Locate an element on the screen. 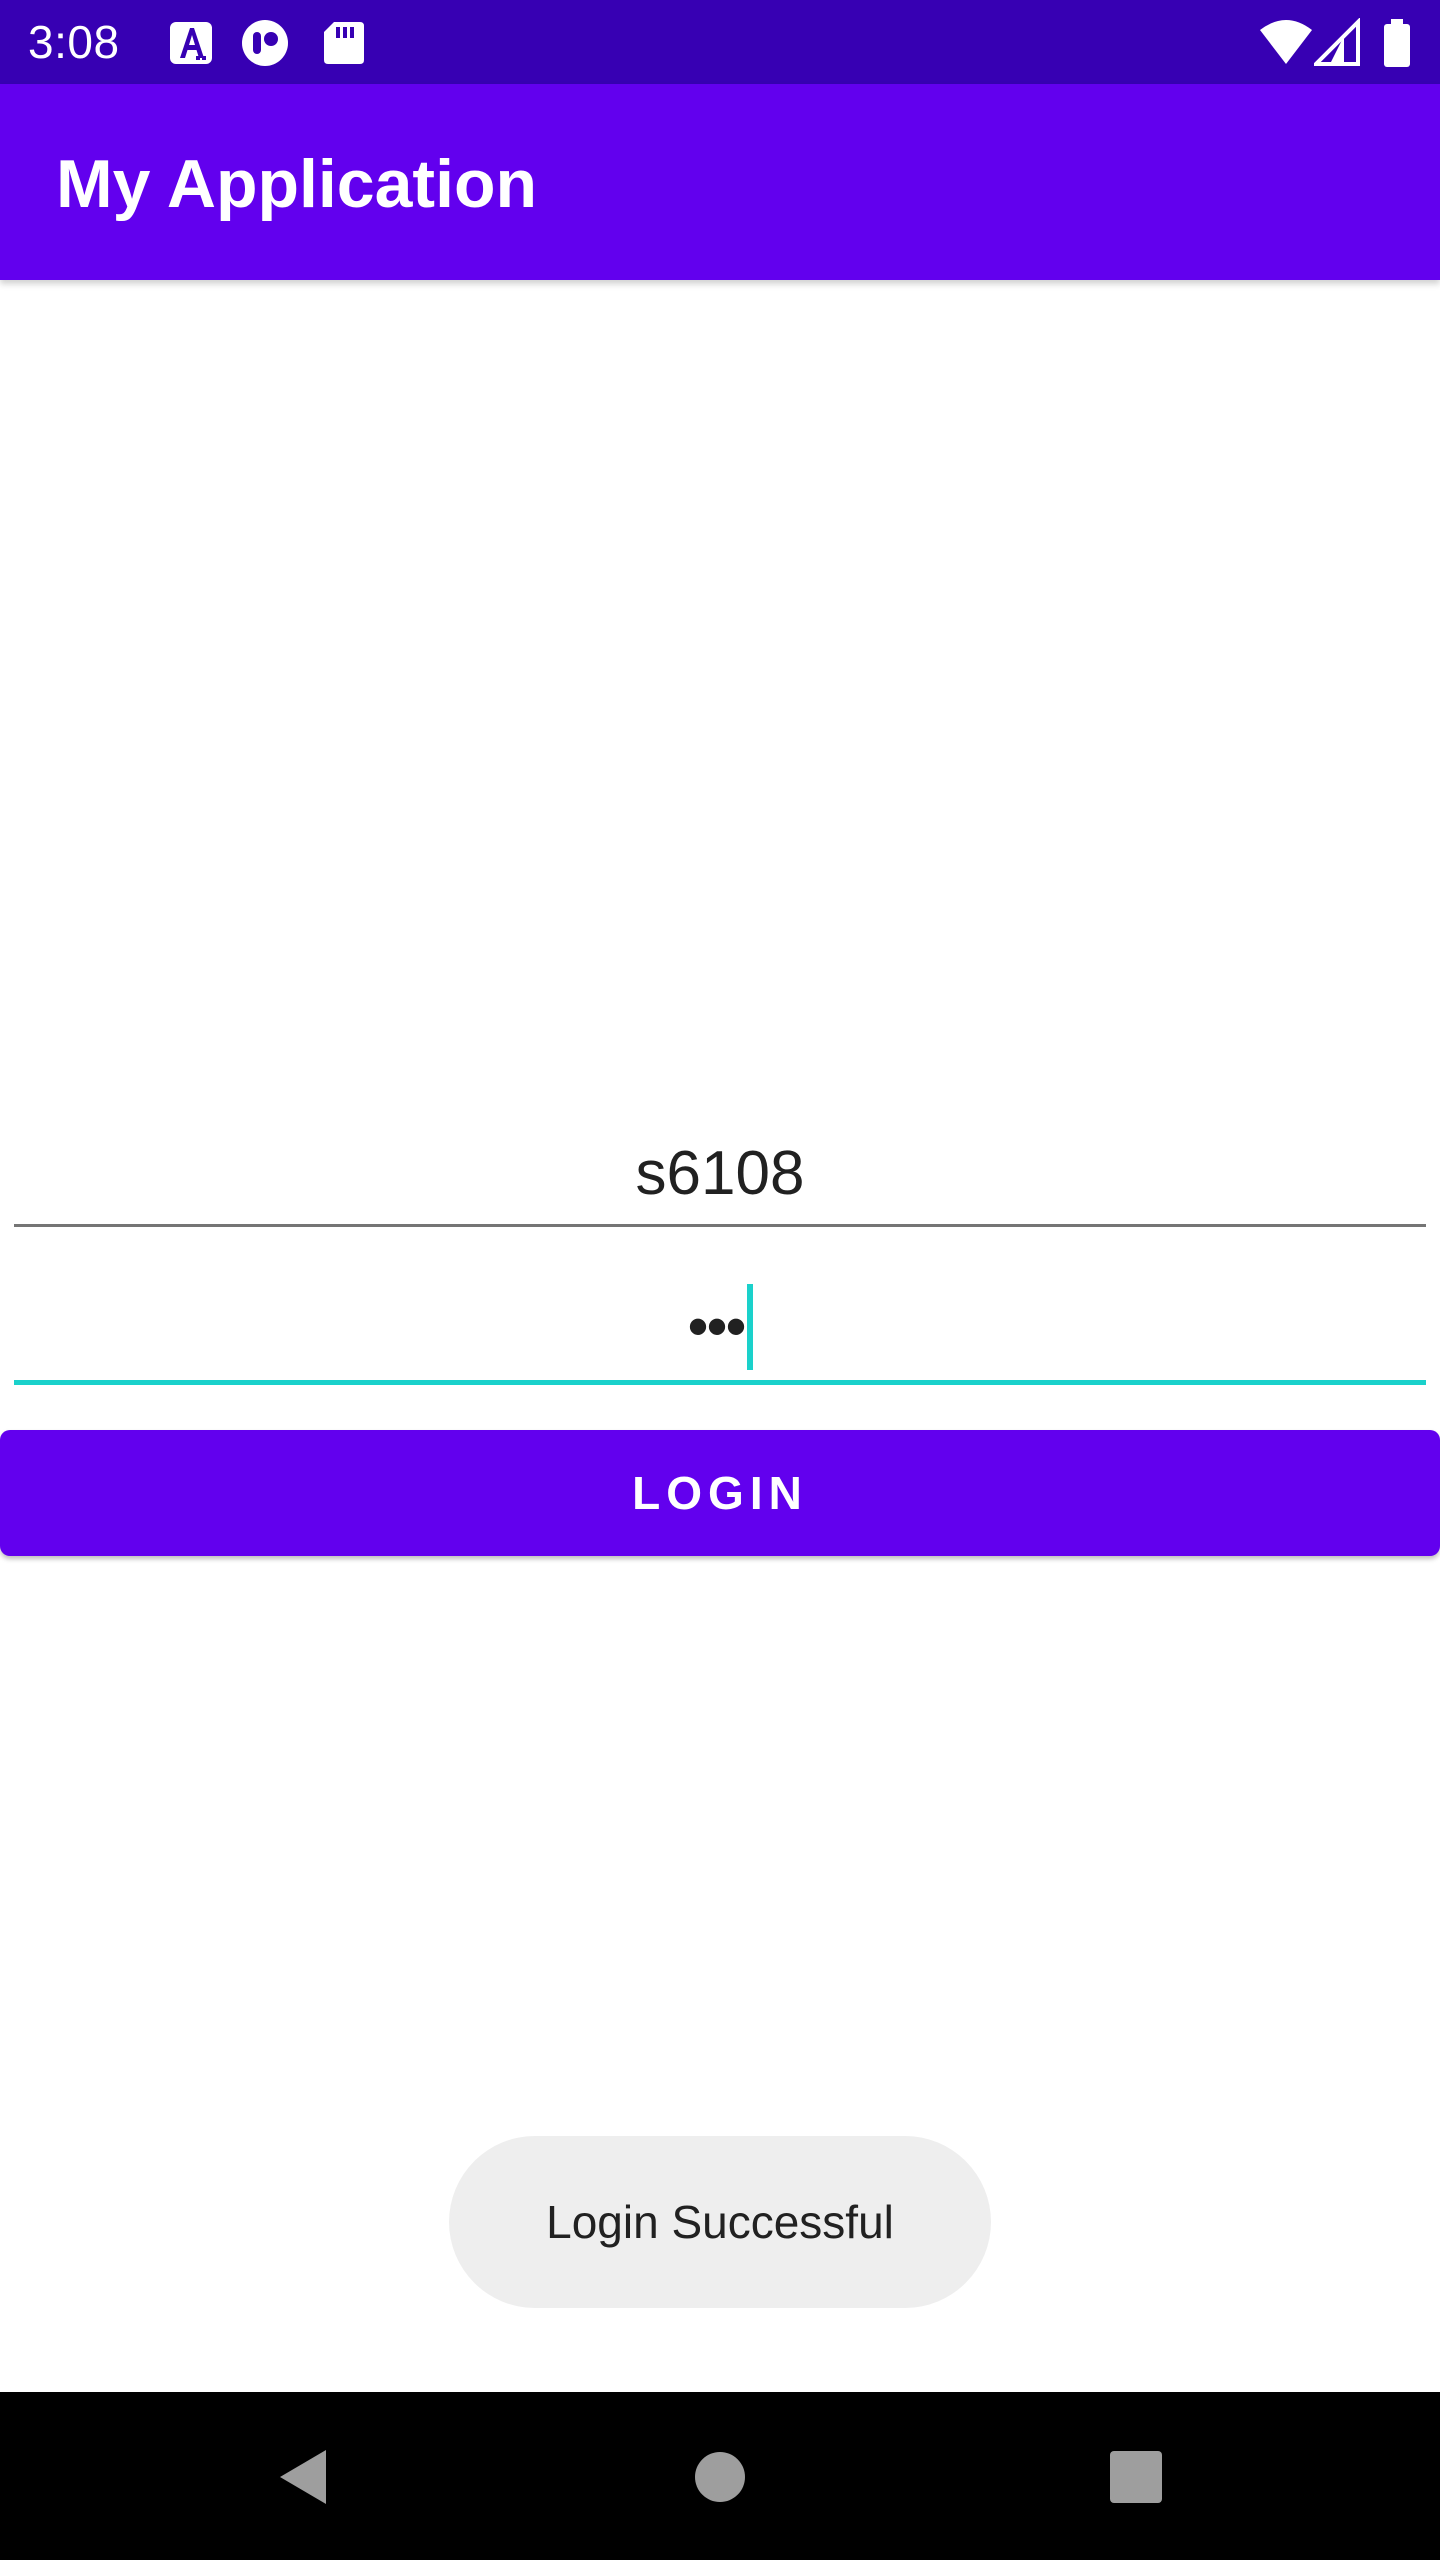 The height and width of the screenshot is (2560, 1440). login-button: LOGIN is located at coordinates (720, 1493).